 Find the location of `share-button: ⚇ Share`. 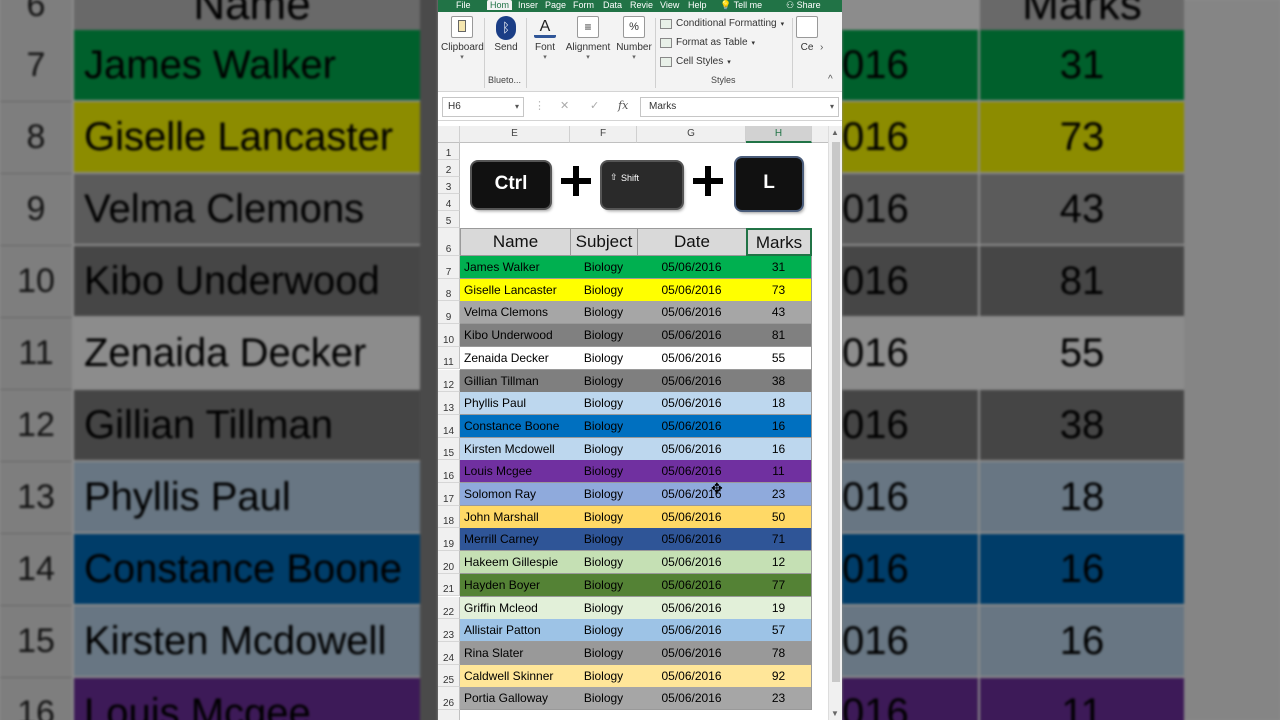

share-button: ⚇ Share is located at coordinates (803, 5).